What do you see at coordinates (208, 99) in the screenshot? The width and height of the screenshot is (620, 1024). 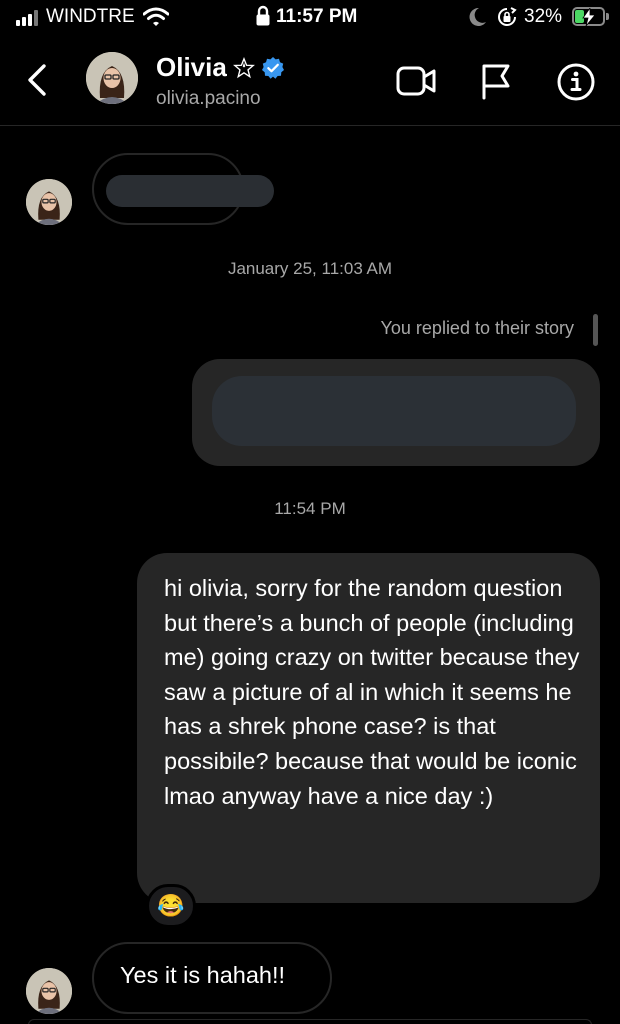 I see `contact-username: olivia.pacino` at bounding box center [208, 99].